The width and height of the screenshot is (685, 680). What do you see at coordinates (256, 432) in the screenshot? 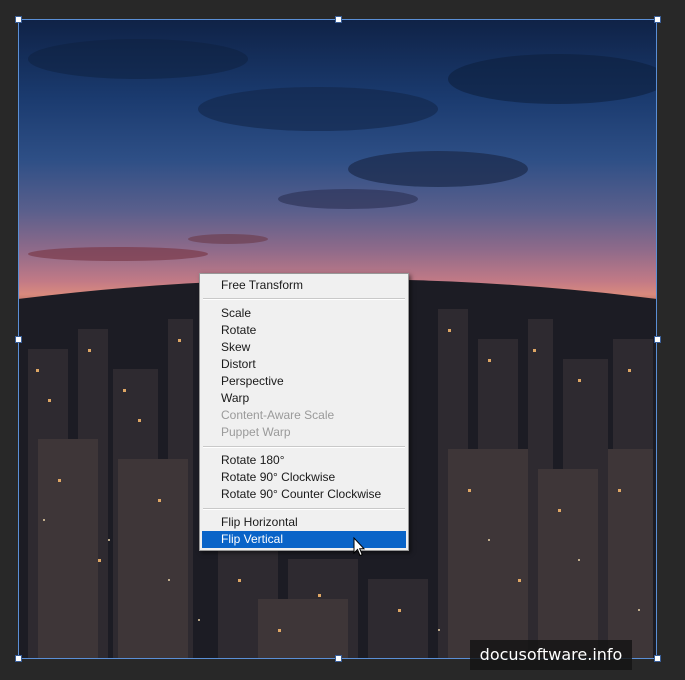
I see `menu-item-puppet-warp: Puppet Warp` at bounding box center [256, 432].